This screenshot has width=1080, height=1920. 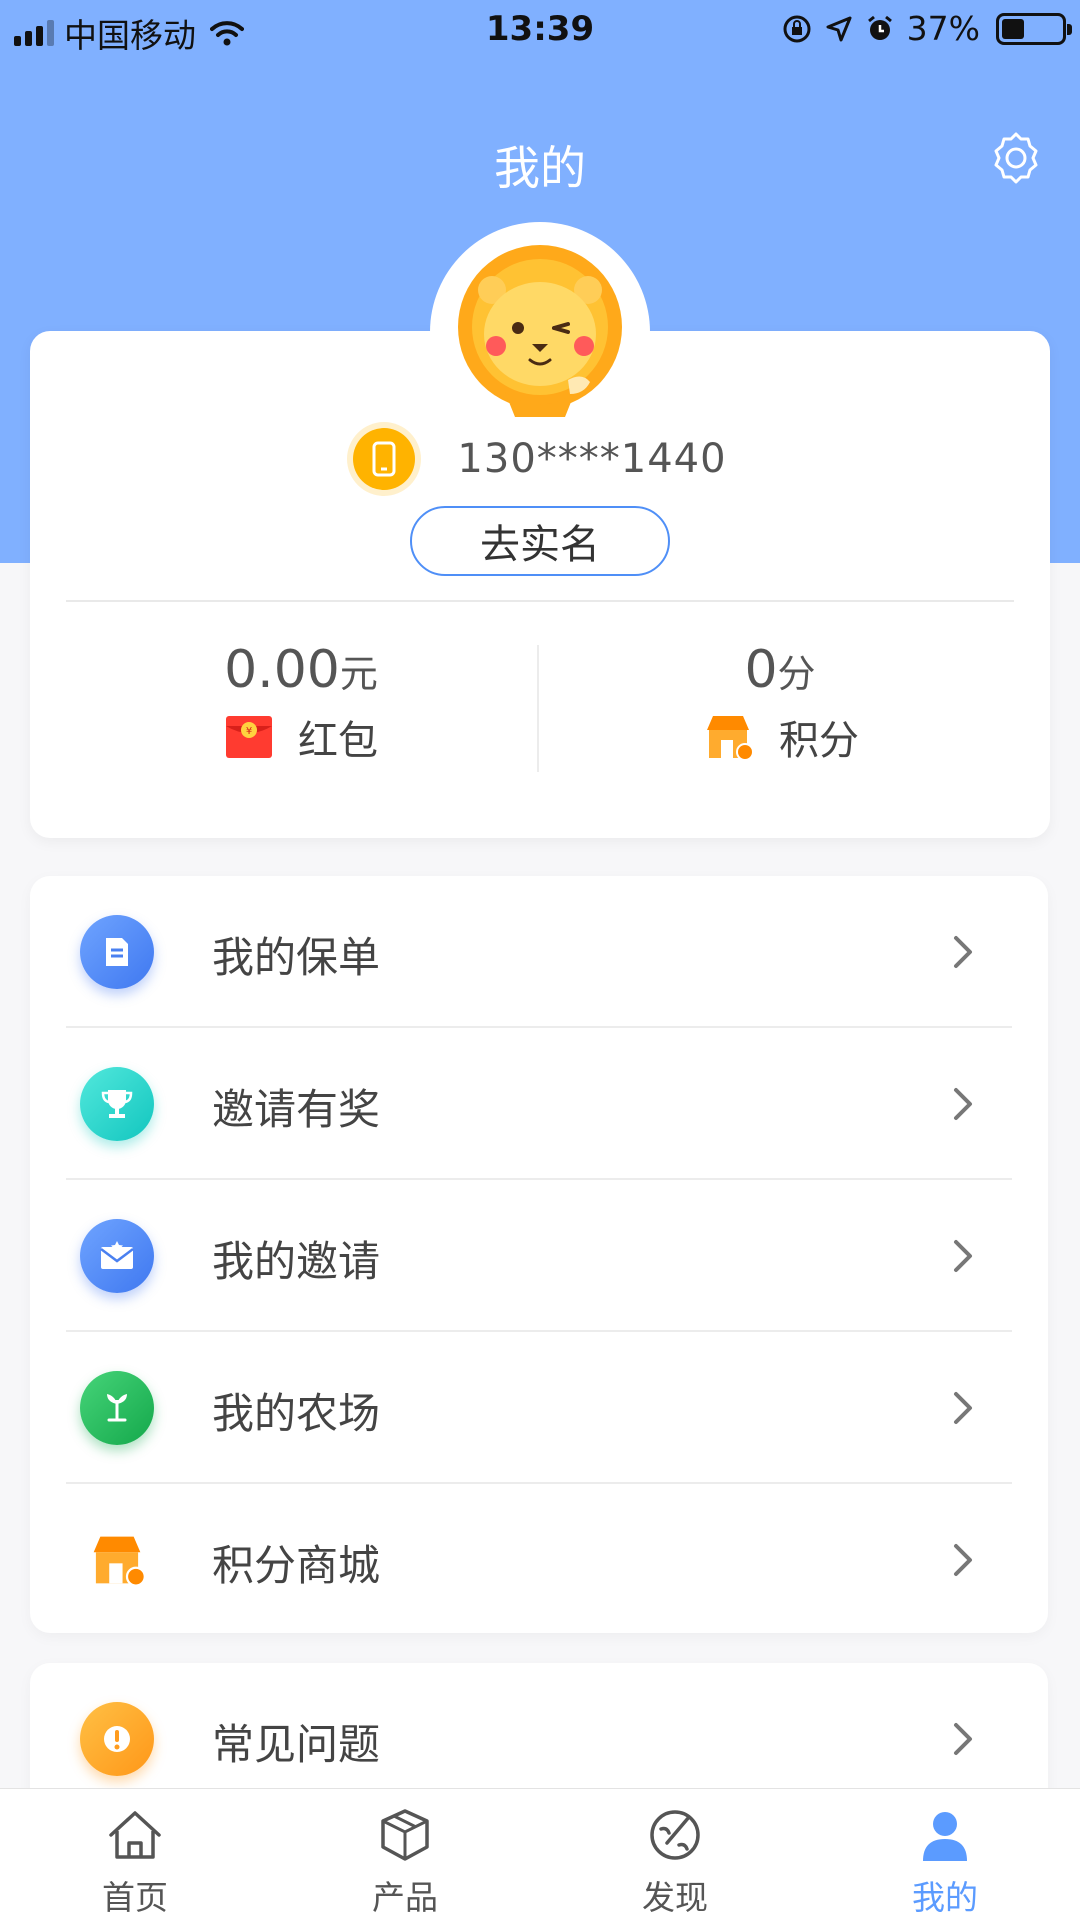 I want to click on farm-icon, so click(x=117, y=1408).